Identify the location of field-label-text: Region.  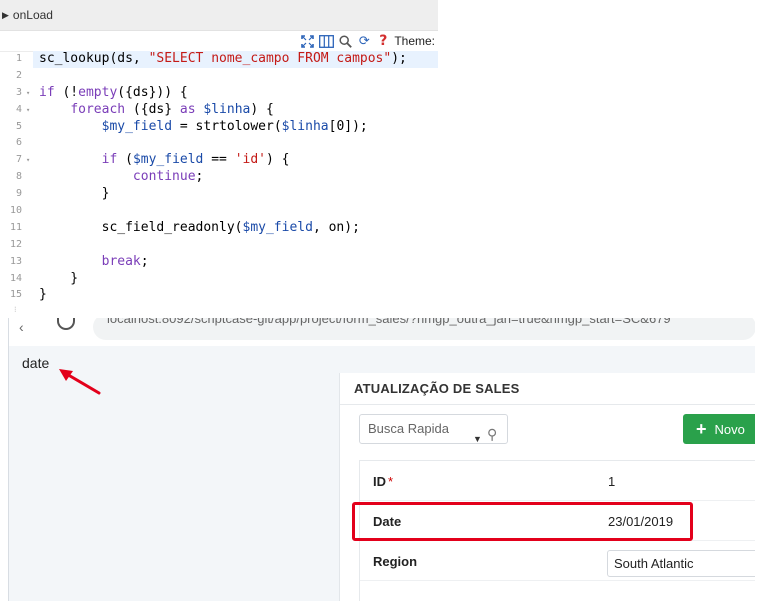
(395, 561).